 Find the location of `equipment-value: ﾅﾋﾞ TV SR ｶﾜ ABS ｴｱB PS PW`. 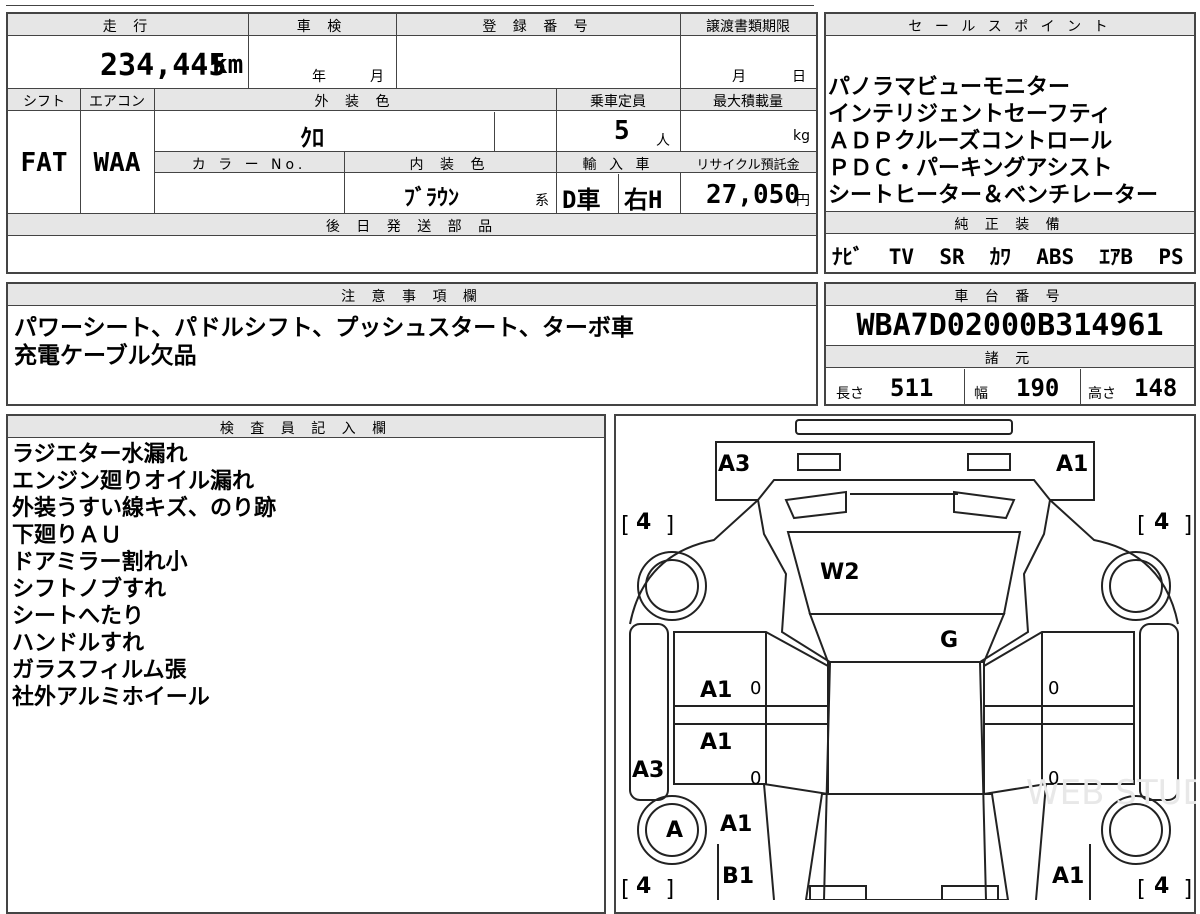

equipment-value: ﾅﾋﾞ TV SR ｶﾜ ABS ｴｱB PS PW is located at coordinates (1016, 257).